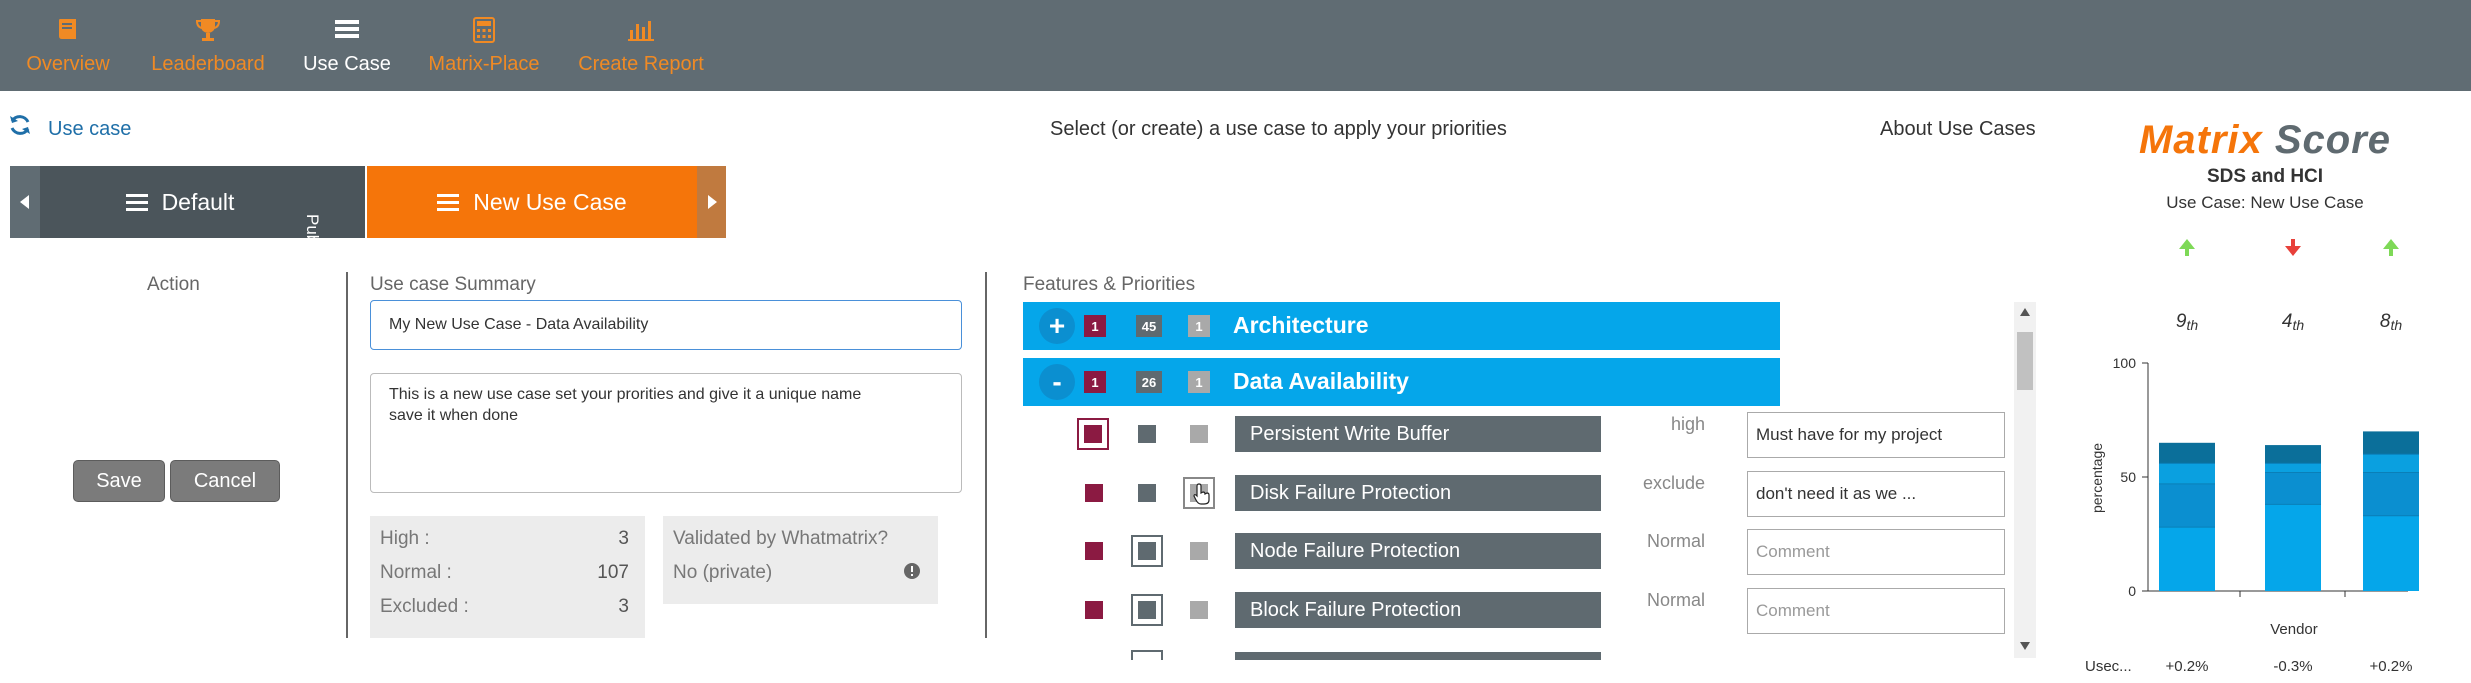 Image resolution: width=2471 pixels, height=683 pixels. What do you see at coordinates (1201, 494) in the screenshot?
I see `hand-cursor-icon` at bounding box center [1201, 494].